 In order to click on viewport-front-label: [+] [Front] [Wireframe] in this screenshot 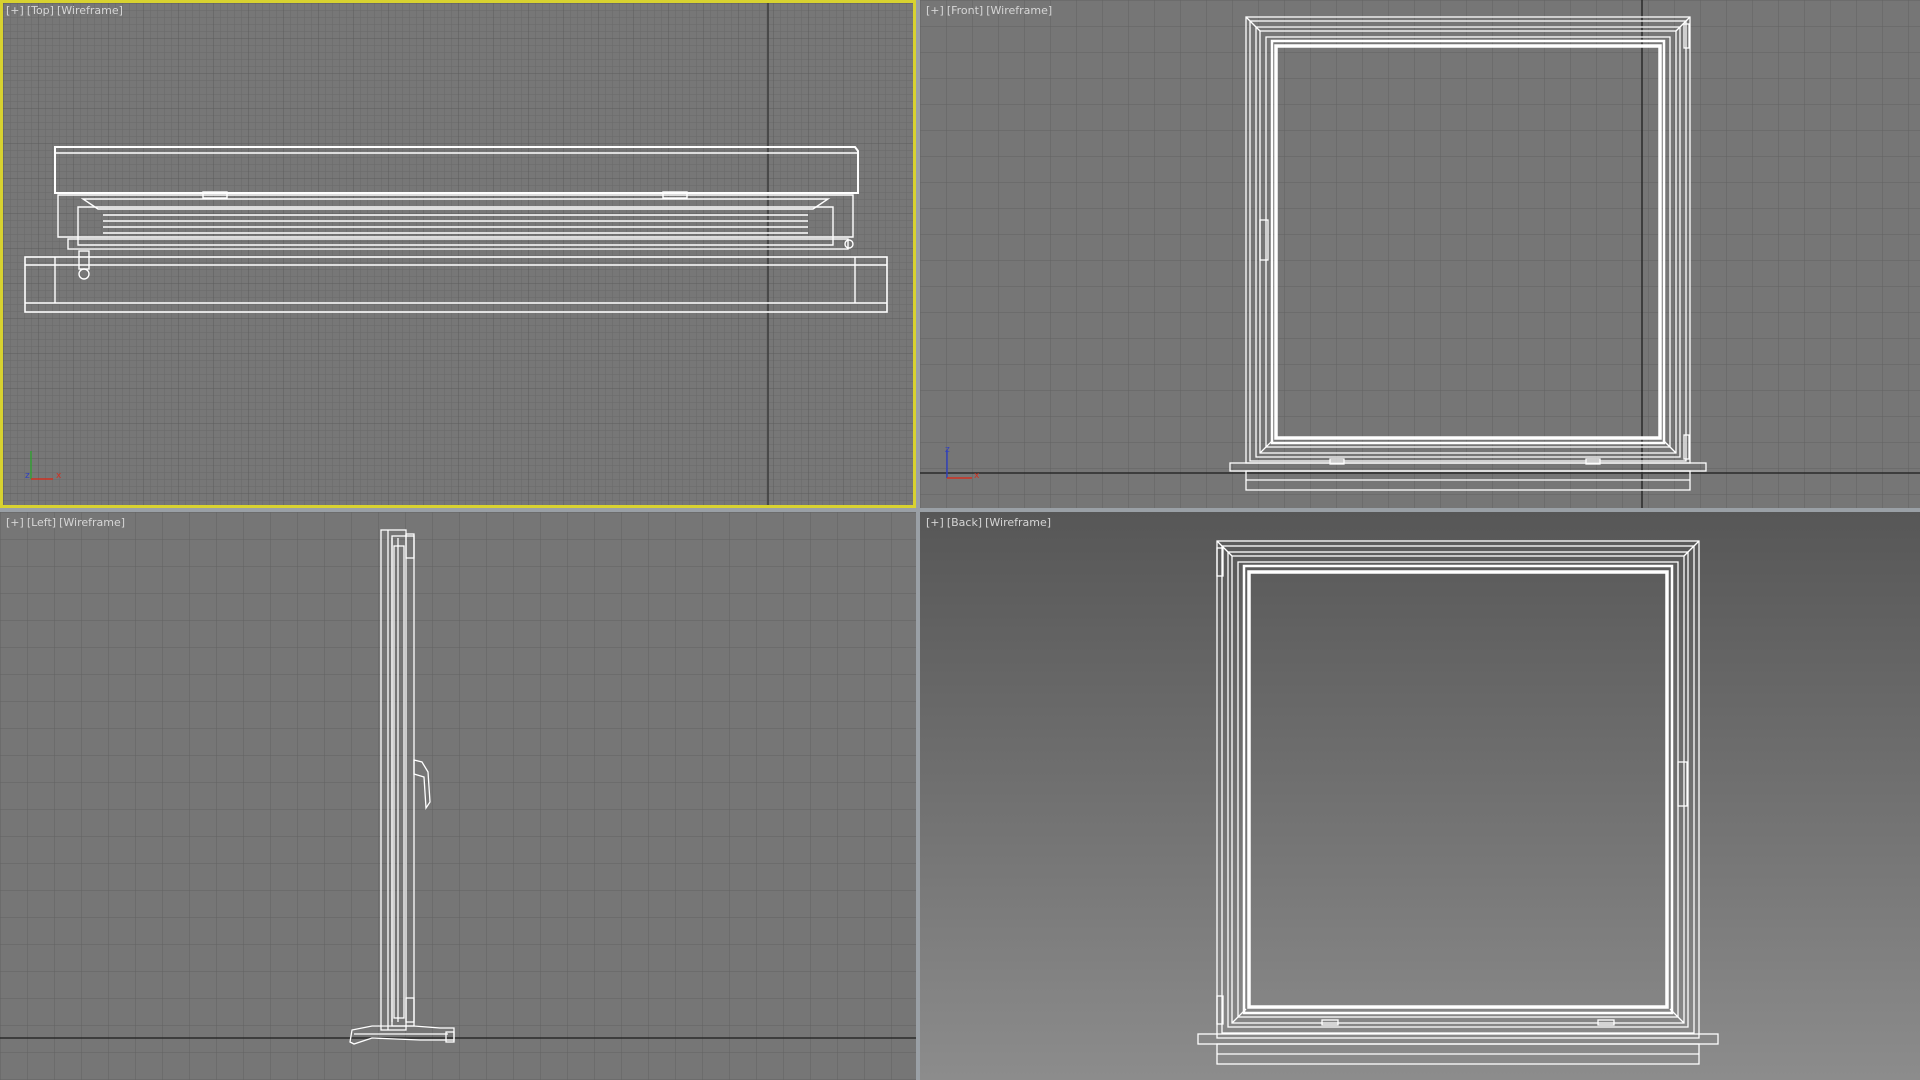, I will do `click(990, 10)`.